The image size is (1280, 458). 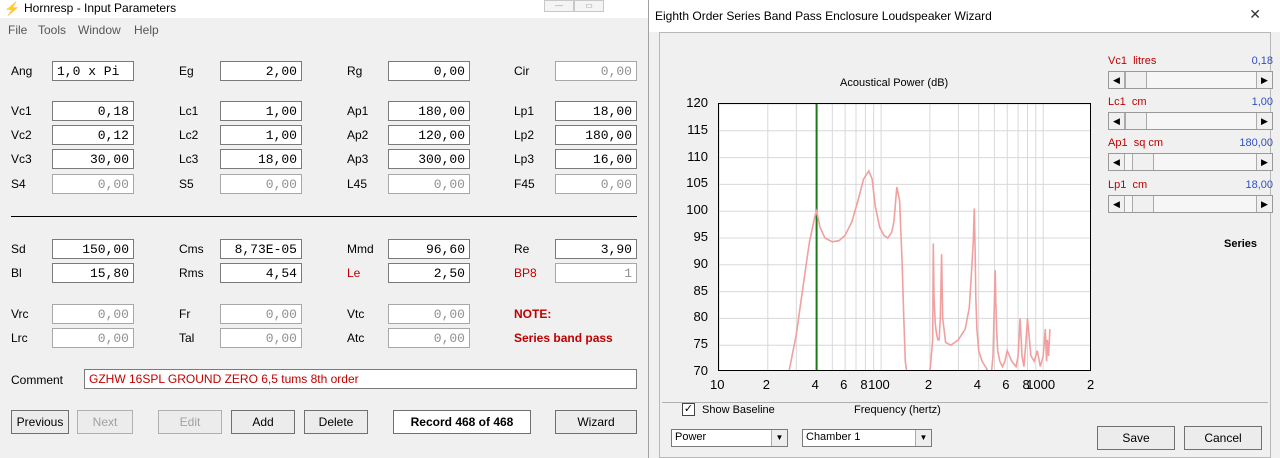 I want to click on chamber-select-value: Chamber 1, so click(x=833, y=437).